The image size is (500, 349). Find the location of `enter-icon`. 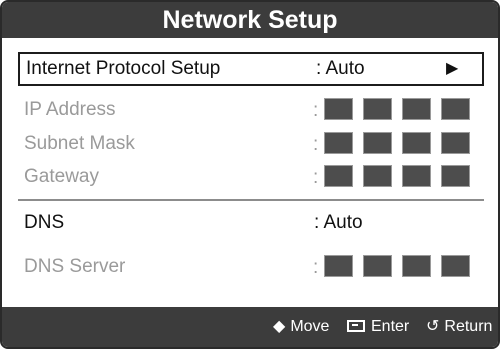

enter-icon is located at coordinates (356, 326).